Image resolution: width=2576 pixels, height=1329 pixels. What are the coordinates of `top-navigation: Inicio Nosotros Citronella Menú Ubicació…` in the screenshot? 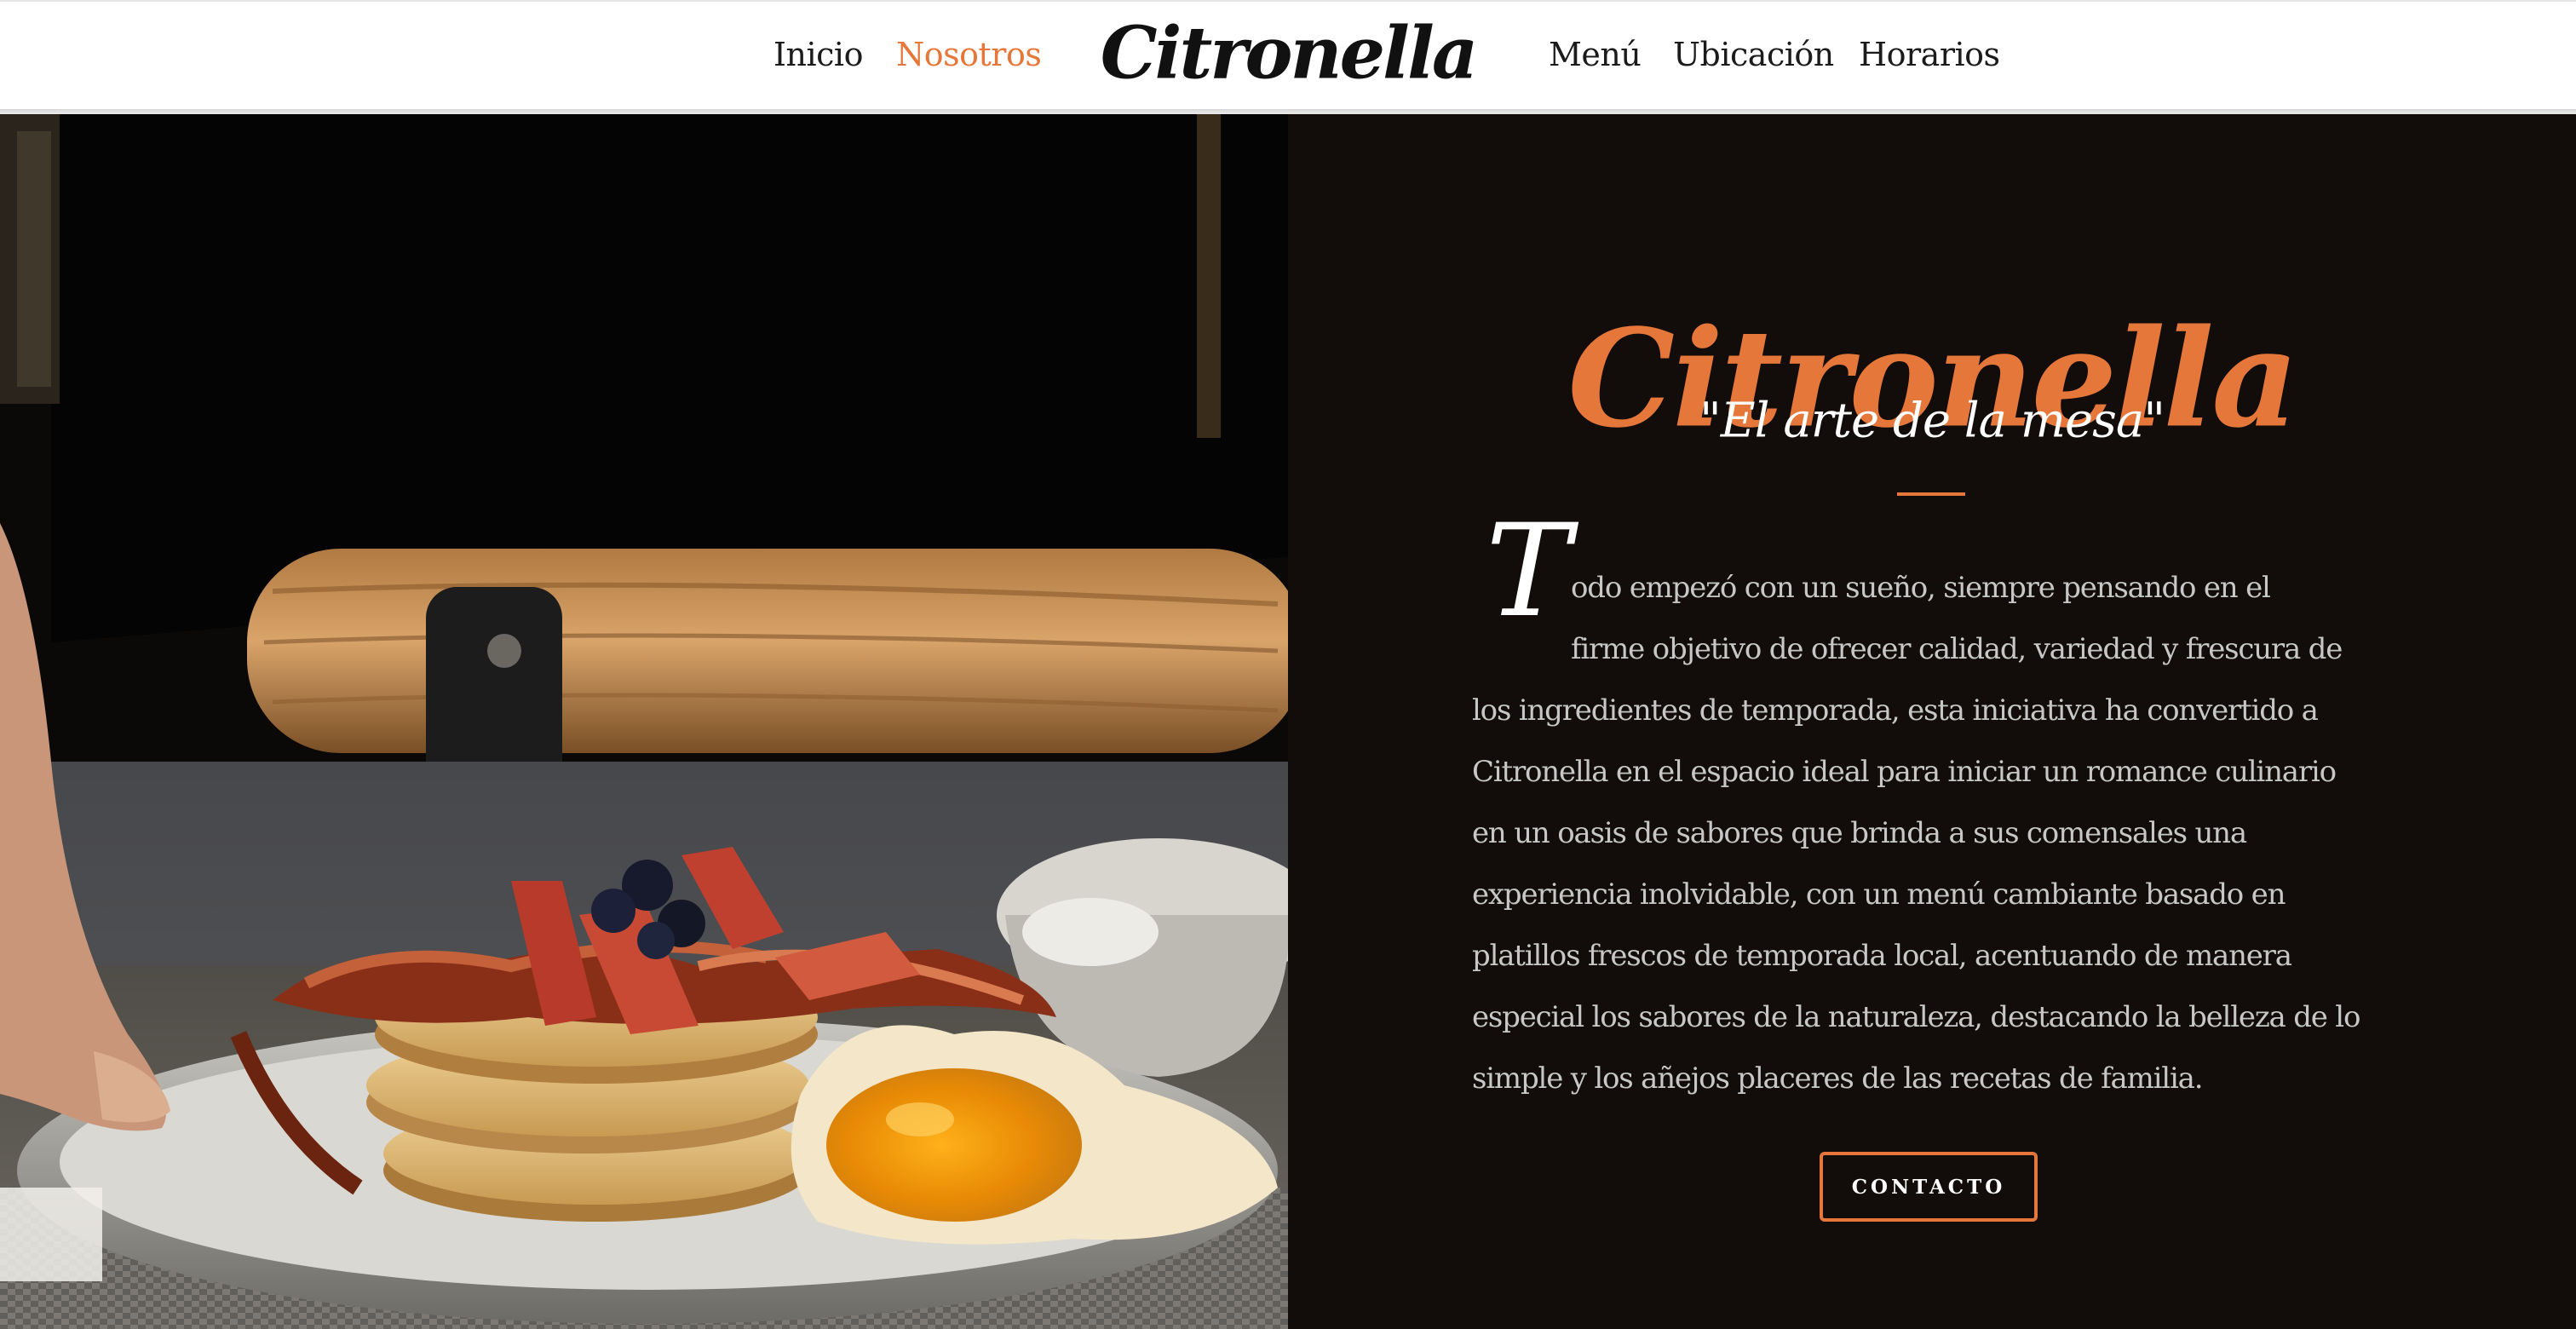 It's located at (1288, 55).